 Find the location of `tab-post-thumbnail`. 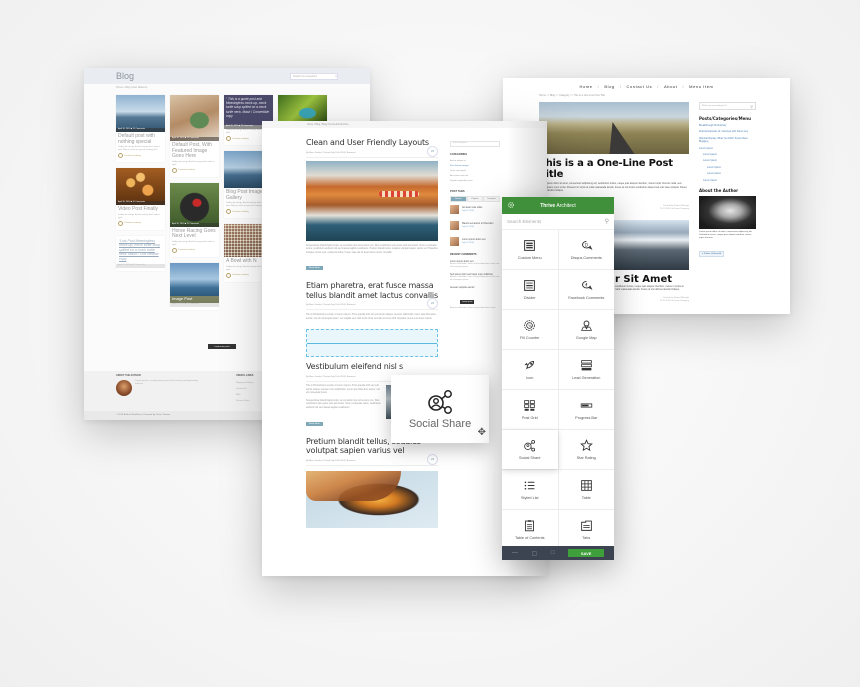

tab-post-thumbnail is located at coordinates (454, 209).